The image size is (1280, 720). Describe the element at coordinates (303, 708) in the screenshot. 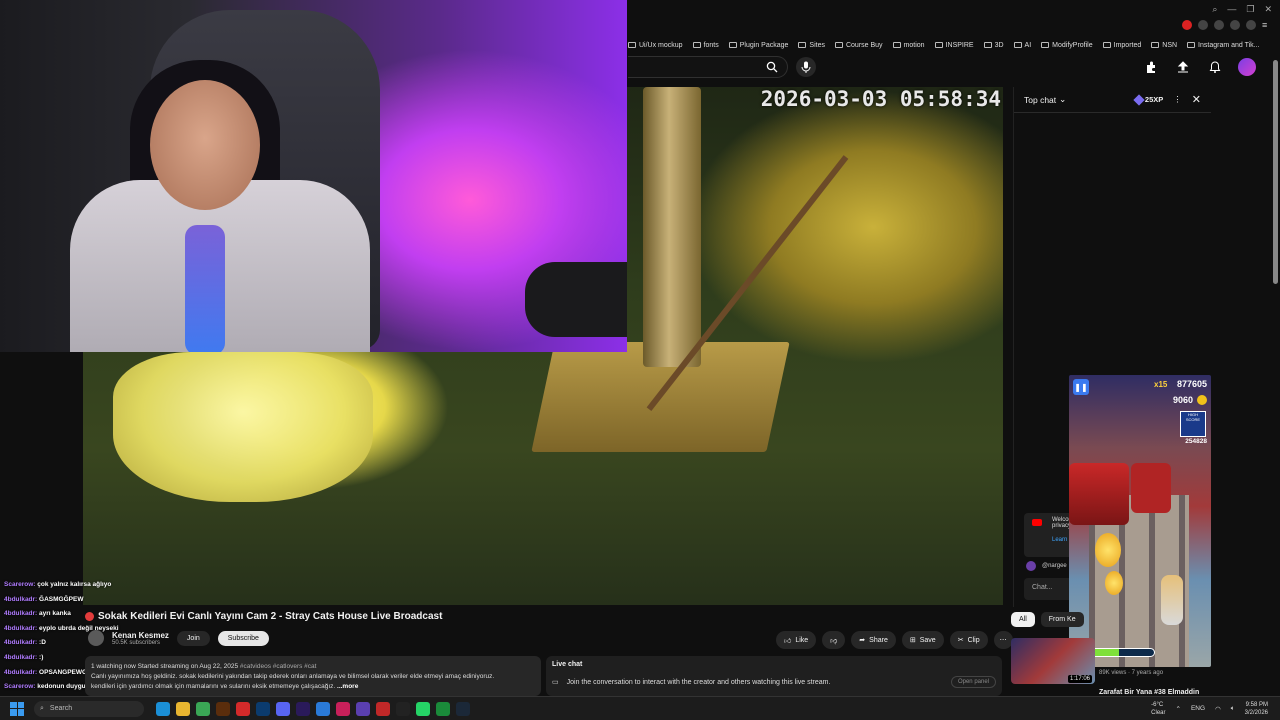

I see `aftereffects-icon` at that location.